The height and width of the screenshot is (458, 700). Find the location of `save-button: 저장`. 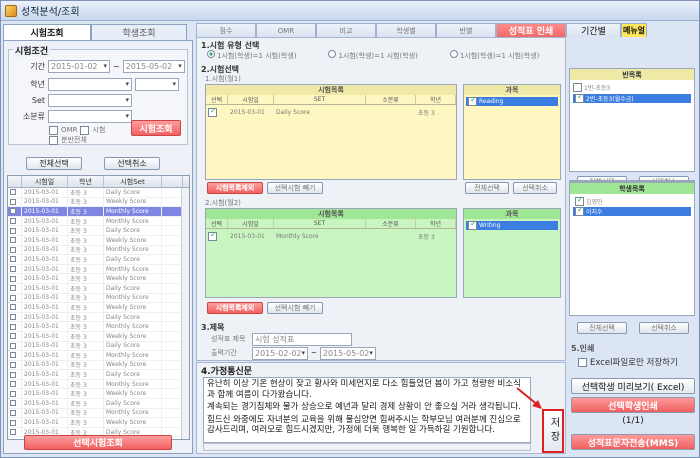

save-button: 저장 is located at coordinates (553, 431).